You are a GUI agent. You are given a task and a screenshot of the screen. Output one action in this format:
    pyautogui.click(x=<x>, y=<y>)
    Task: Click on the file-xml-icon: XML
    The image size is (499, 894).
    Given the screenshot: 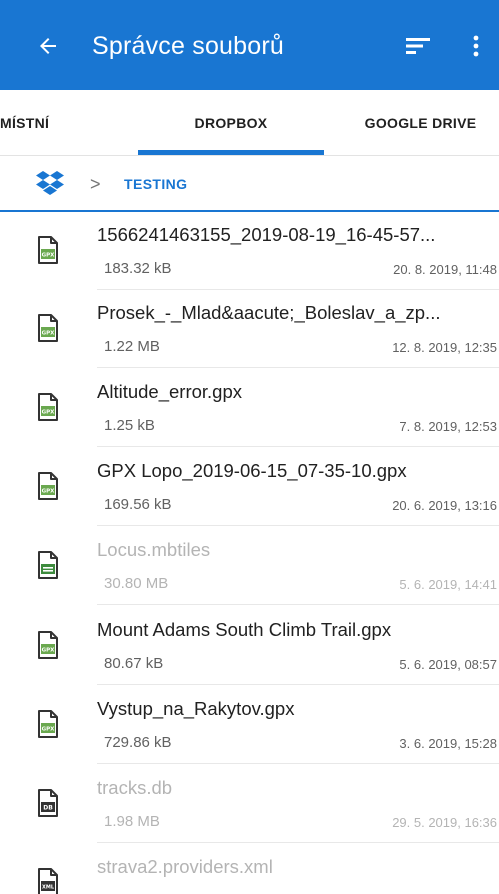 What is the action you would take?
    pyautogui.click(x=48, y=881)
    